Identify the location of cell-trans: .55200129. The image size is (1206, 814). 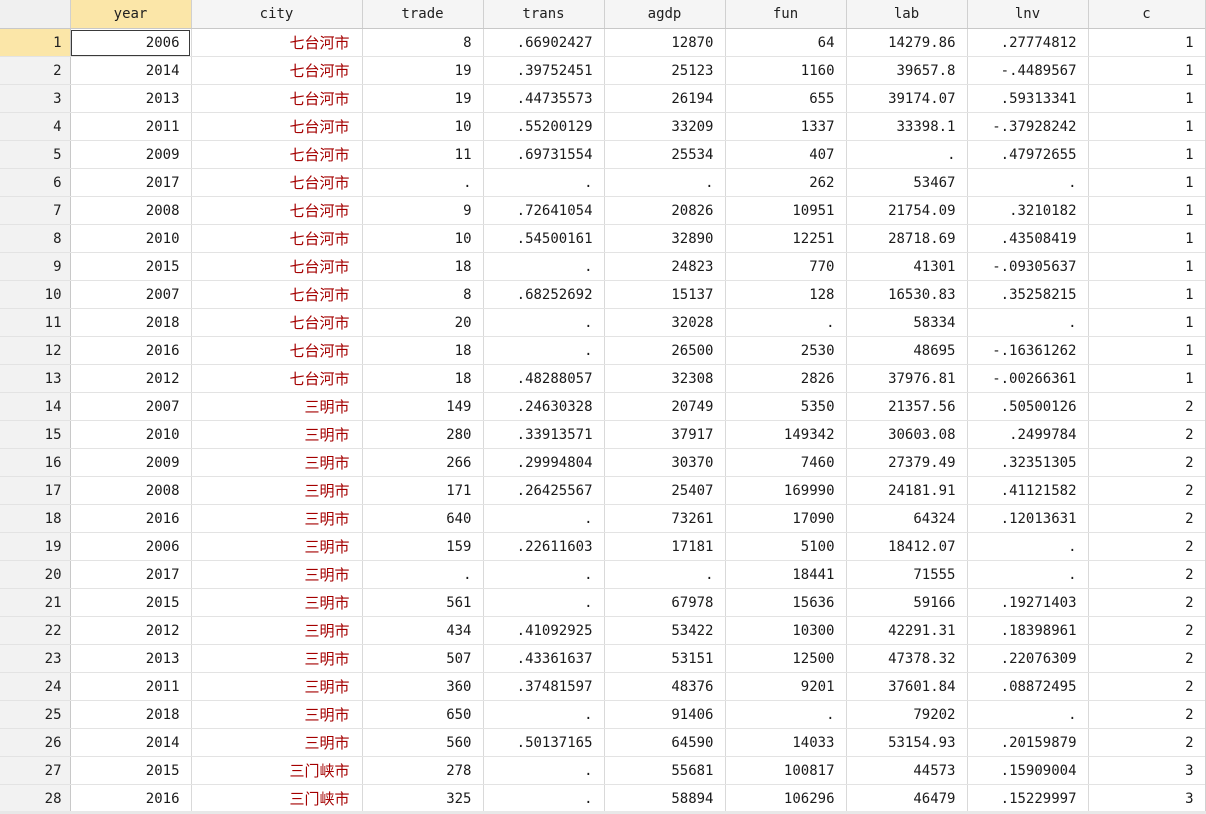
(544, 126).